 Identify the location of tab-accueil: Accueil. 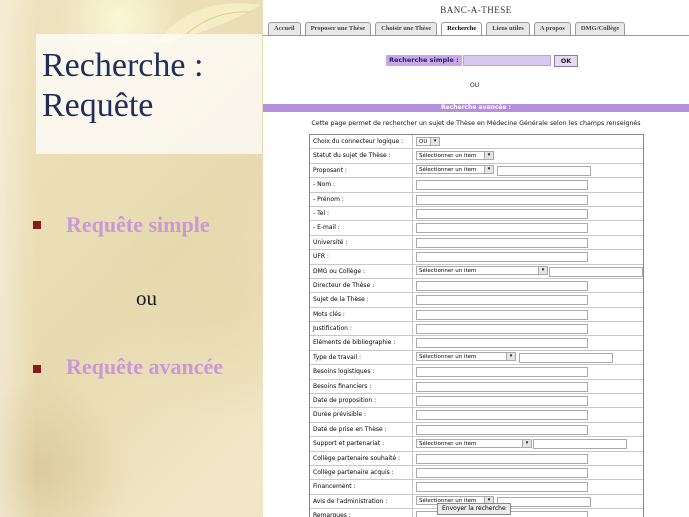
(284, 28).